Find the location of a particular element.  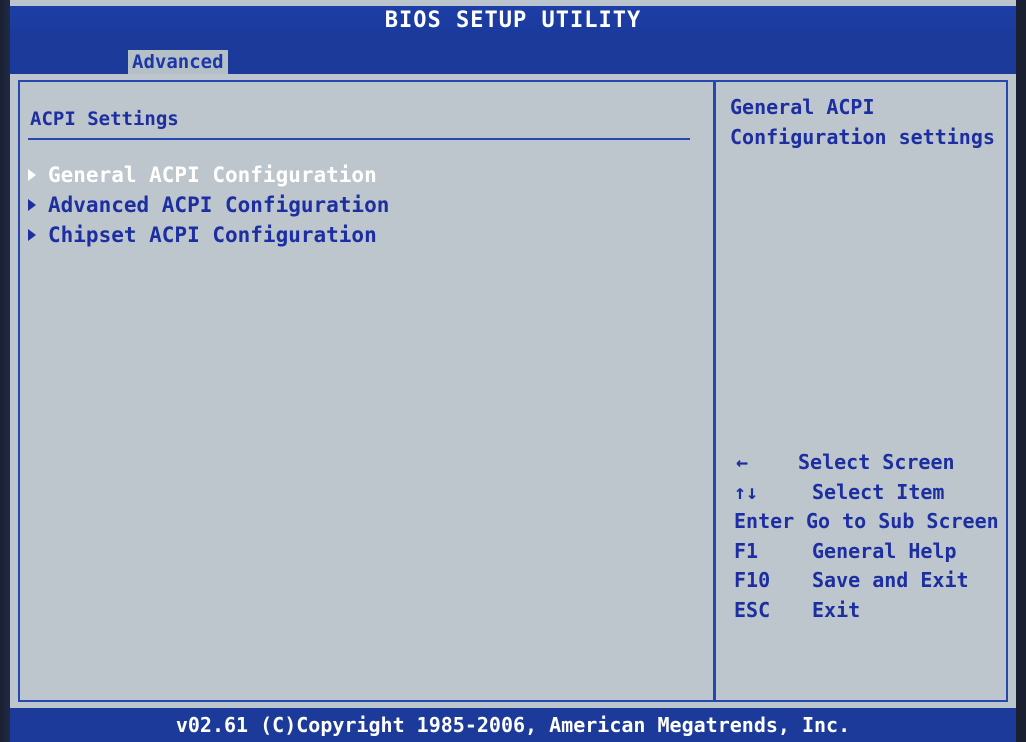

key-description: Exit is located at coordinates (836, 609).